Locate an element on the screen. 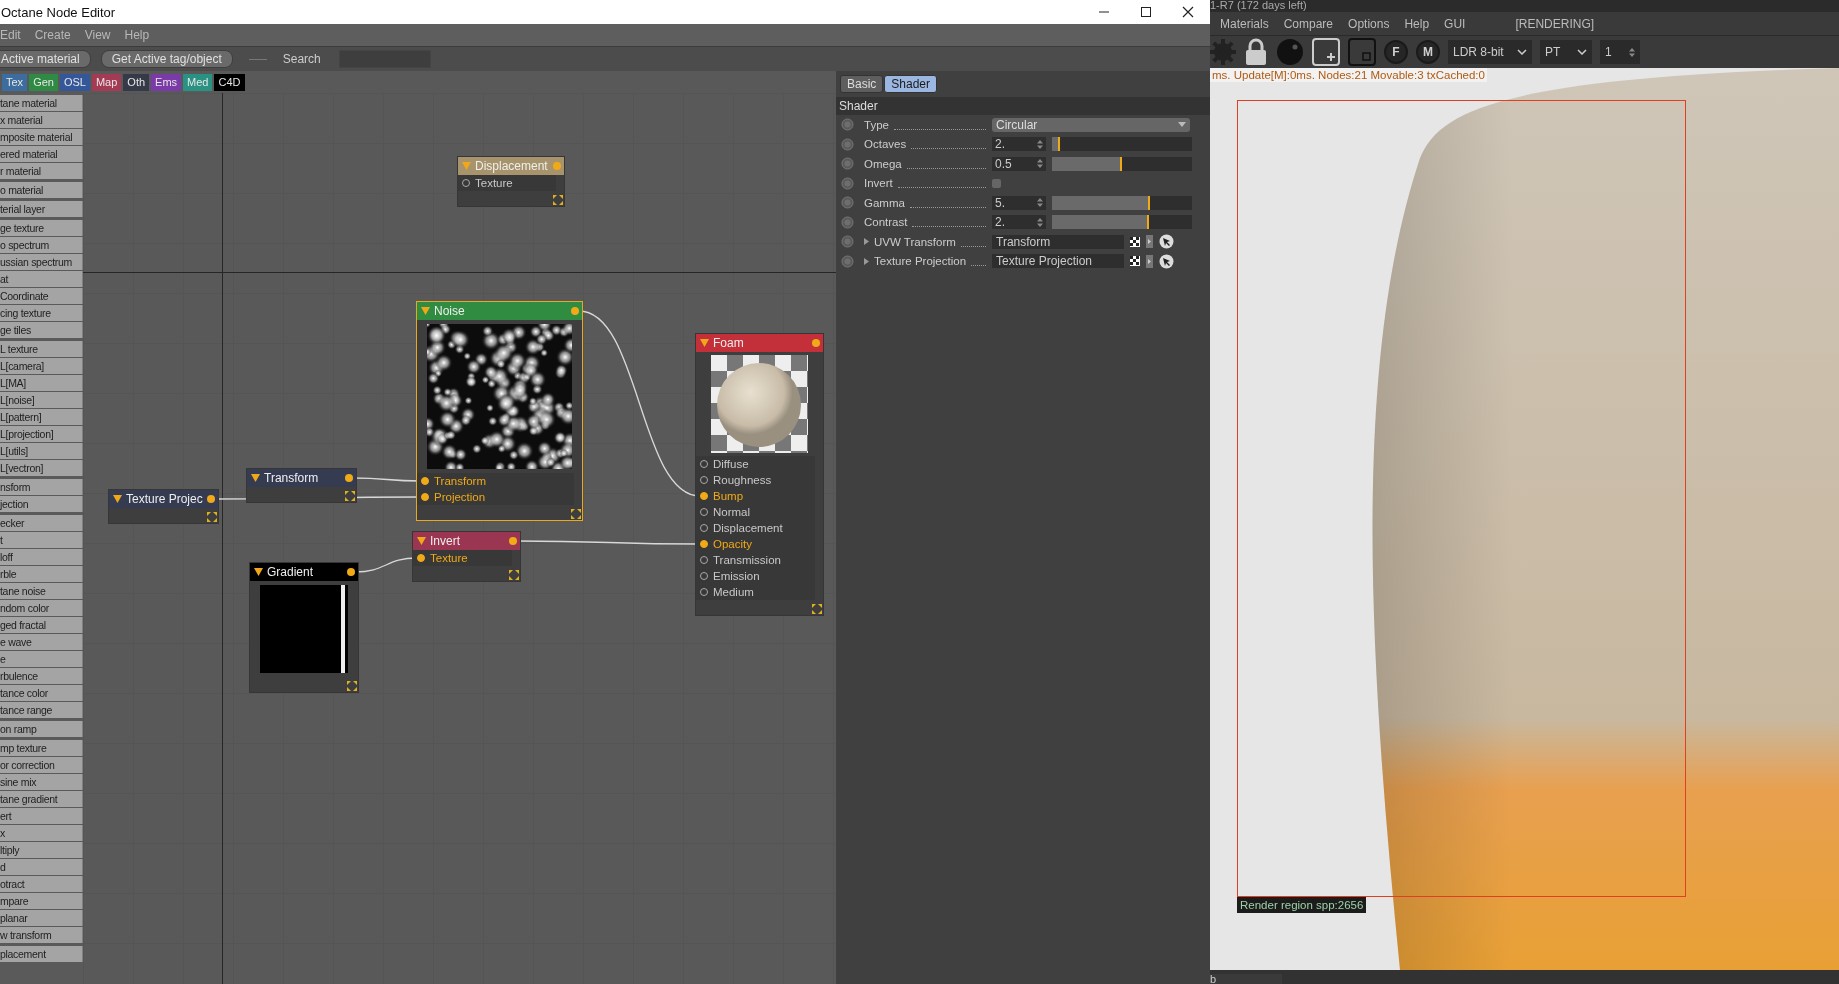  node-type-button: x material is located at coordinates (41, 120).